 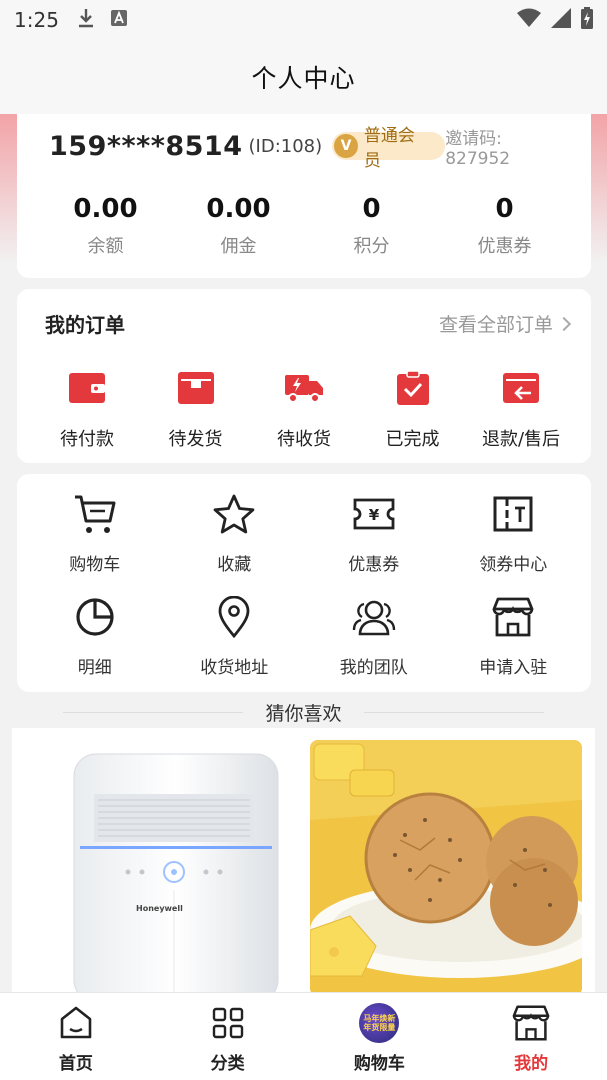 What do you see at coordinates (105, 246) in the screenshot?
I see `stat-label: 余额` at bounding box center [105, 246].